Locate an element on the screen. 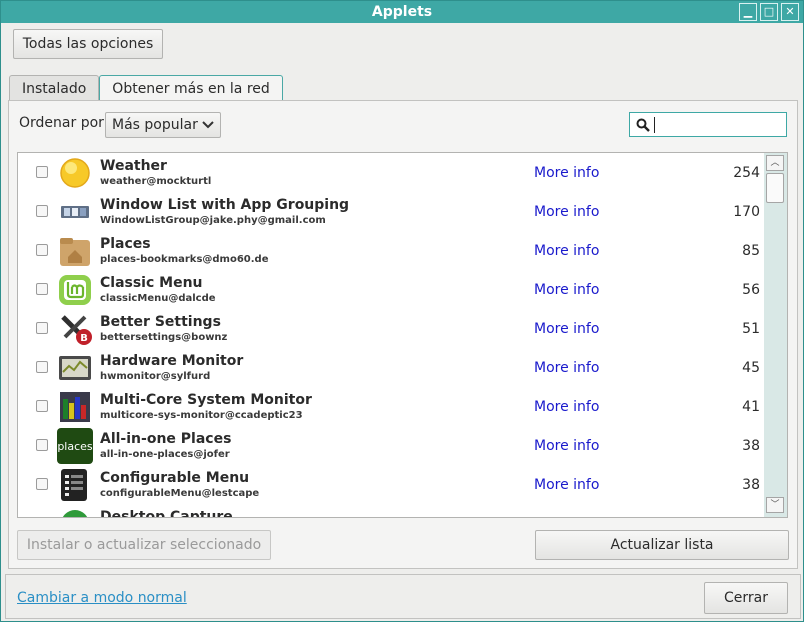 This screenshot has width=804, height=622. menu-list-icon is located at coordinates (75, 485).